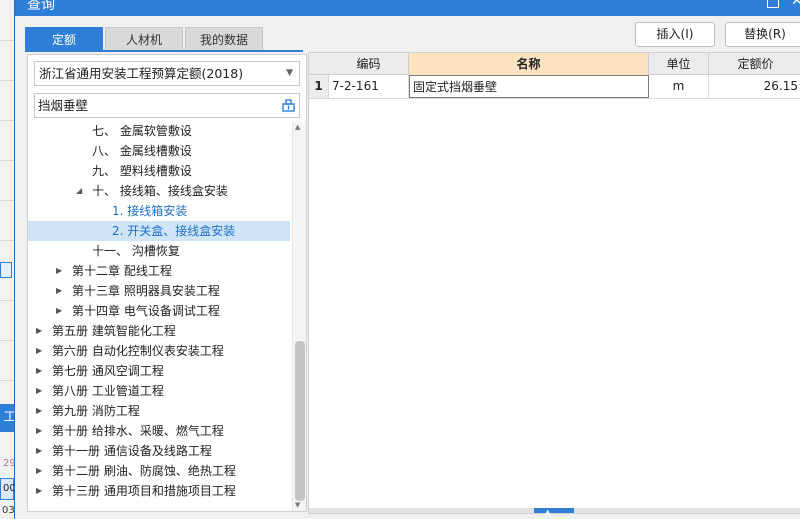 The image size is (800, 519). Describe the element at coordinates (141, 73) in the screenshot. I see `quota-library-value: 浙江省通用安装工程预算定额(2018)` at that location.